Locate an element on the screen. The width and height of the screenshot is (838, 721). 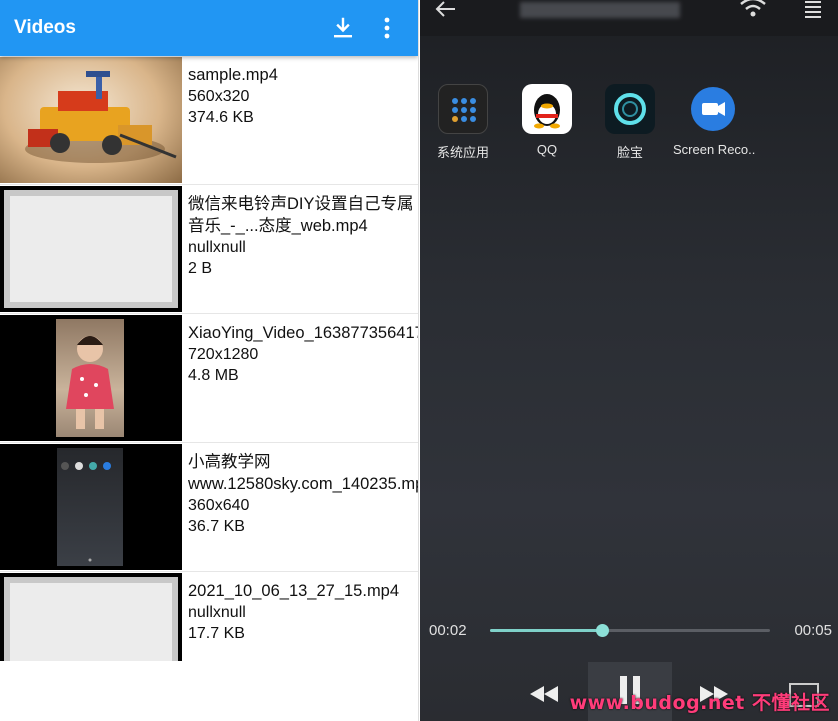
video-name: 微信来电铃声DIY设置自己专属音乐_-_...态度_web.mp4 is located at coordinates (301, 215).